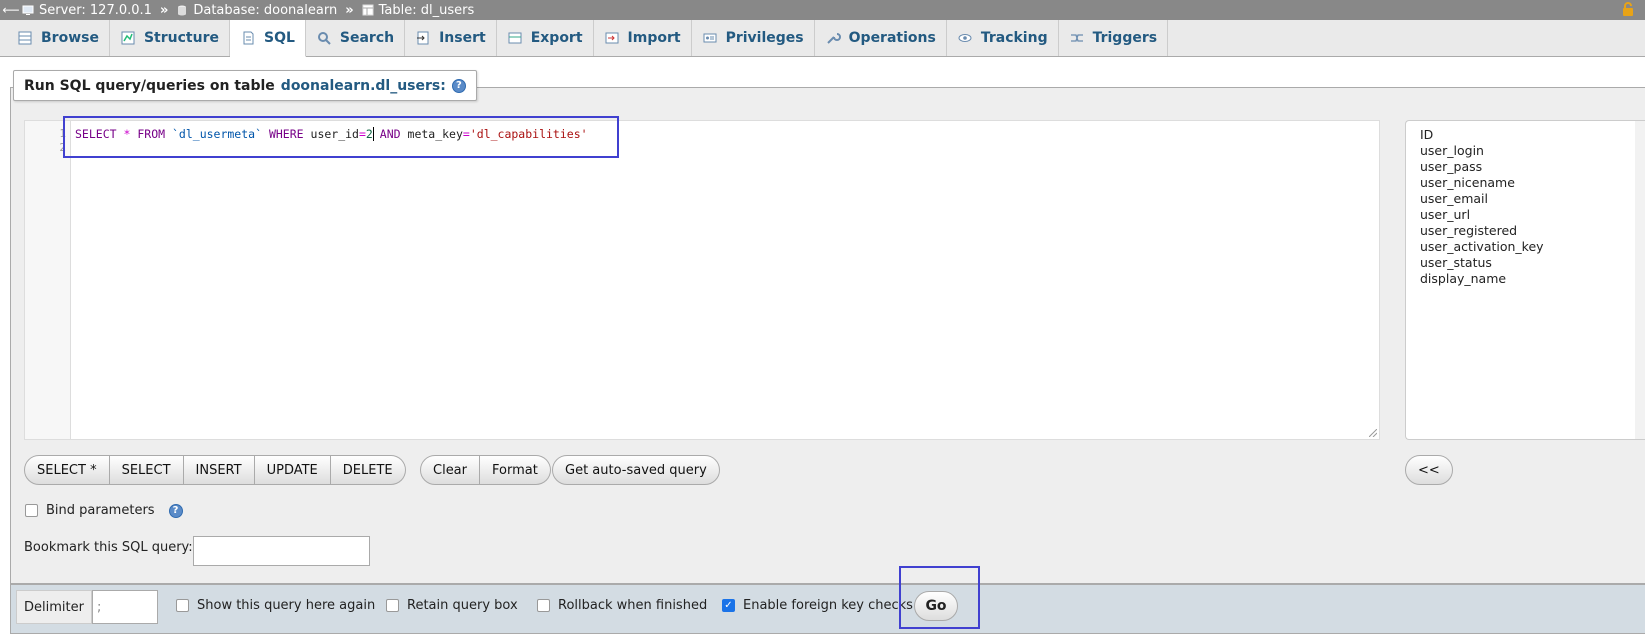 This screenshot has width=1645, height=637. Describe the element at coordinates (11, 10) in the screenshot. I see `back-arrow-icon: ⟵` at that location.